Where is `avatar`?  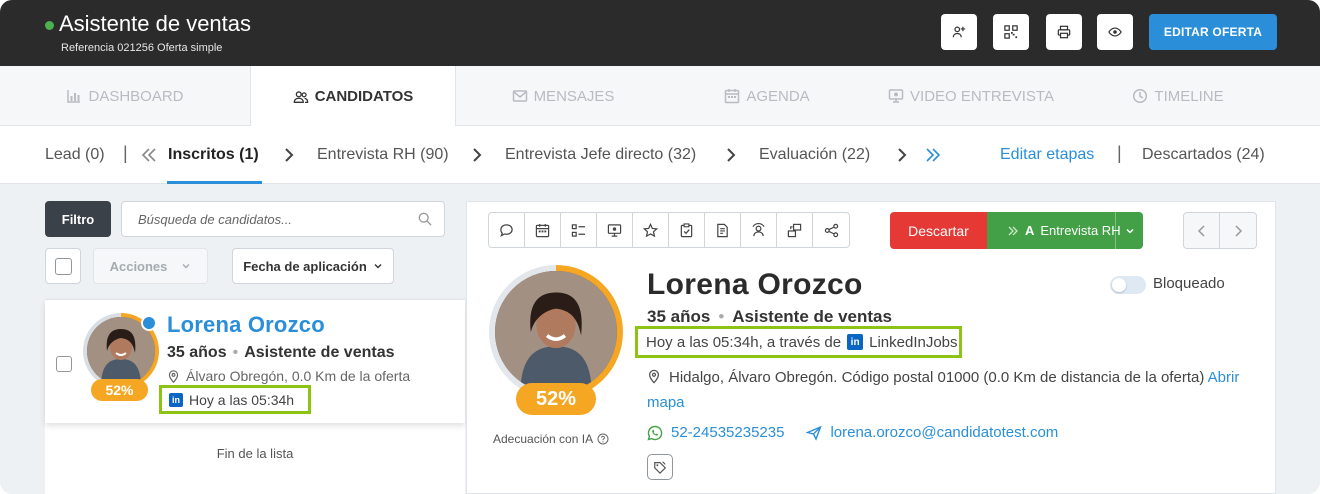
avatar is located at coordinates (556, 332).